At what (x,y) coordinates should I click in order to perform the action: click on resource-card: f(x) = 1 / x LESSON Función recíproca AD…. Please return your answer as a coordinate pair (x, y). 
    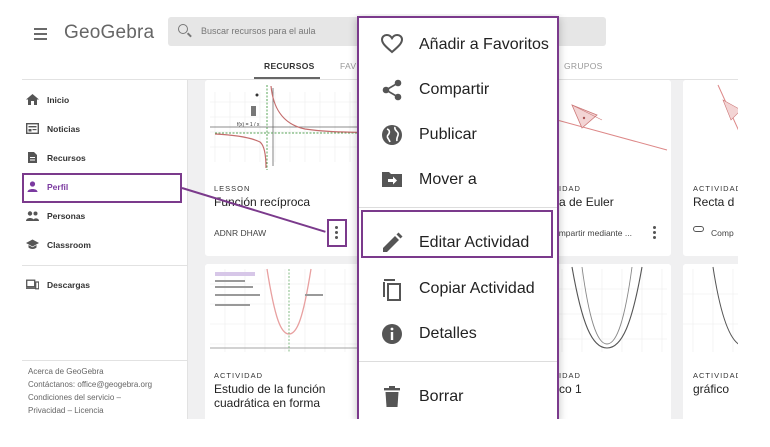
    Looking at the image, I should click on (290, 168).